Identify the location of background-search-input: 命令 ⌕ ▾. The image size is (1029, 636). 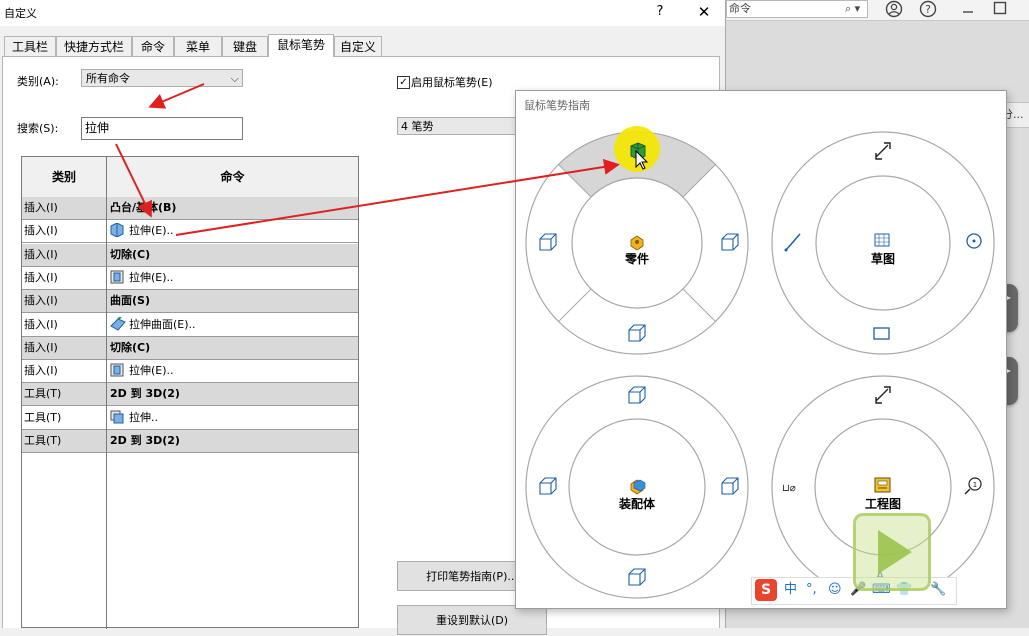
(797, 9).